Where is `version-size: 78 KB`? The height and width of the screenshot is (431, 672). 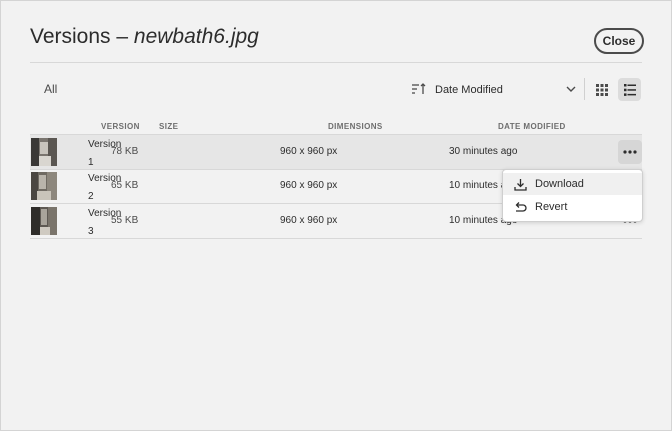 version-size: 78 KB is located at coordinates (125, 151).